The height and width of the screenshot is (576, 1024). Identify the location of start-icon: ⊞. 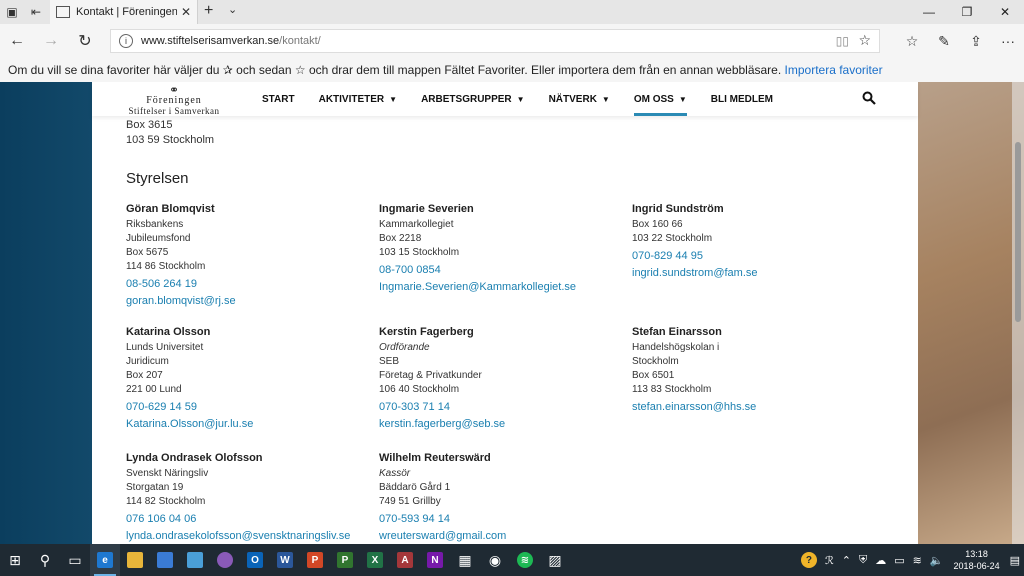
(15, 560).